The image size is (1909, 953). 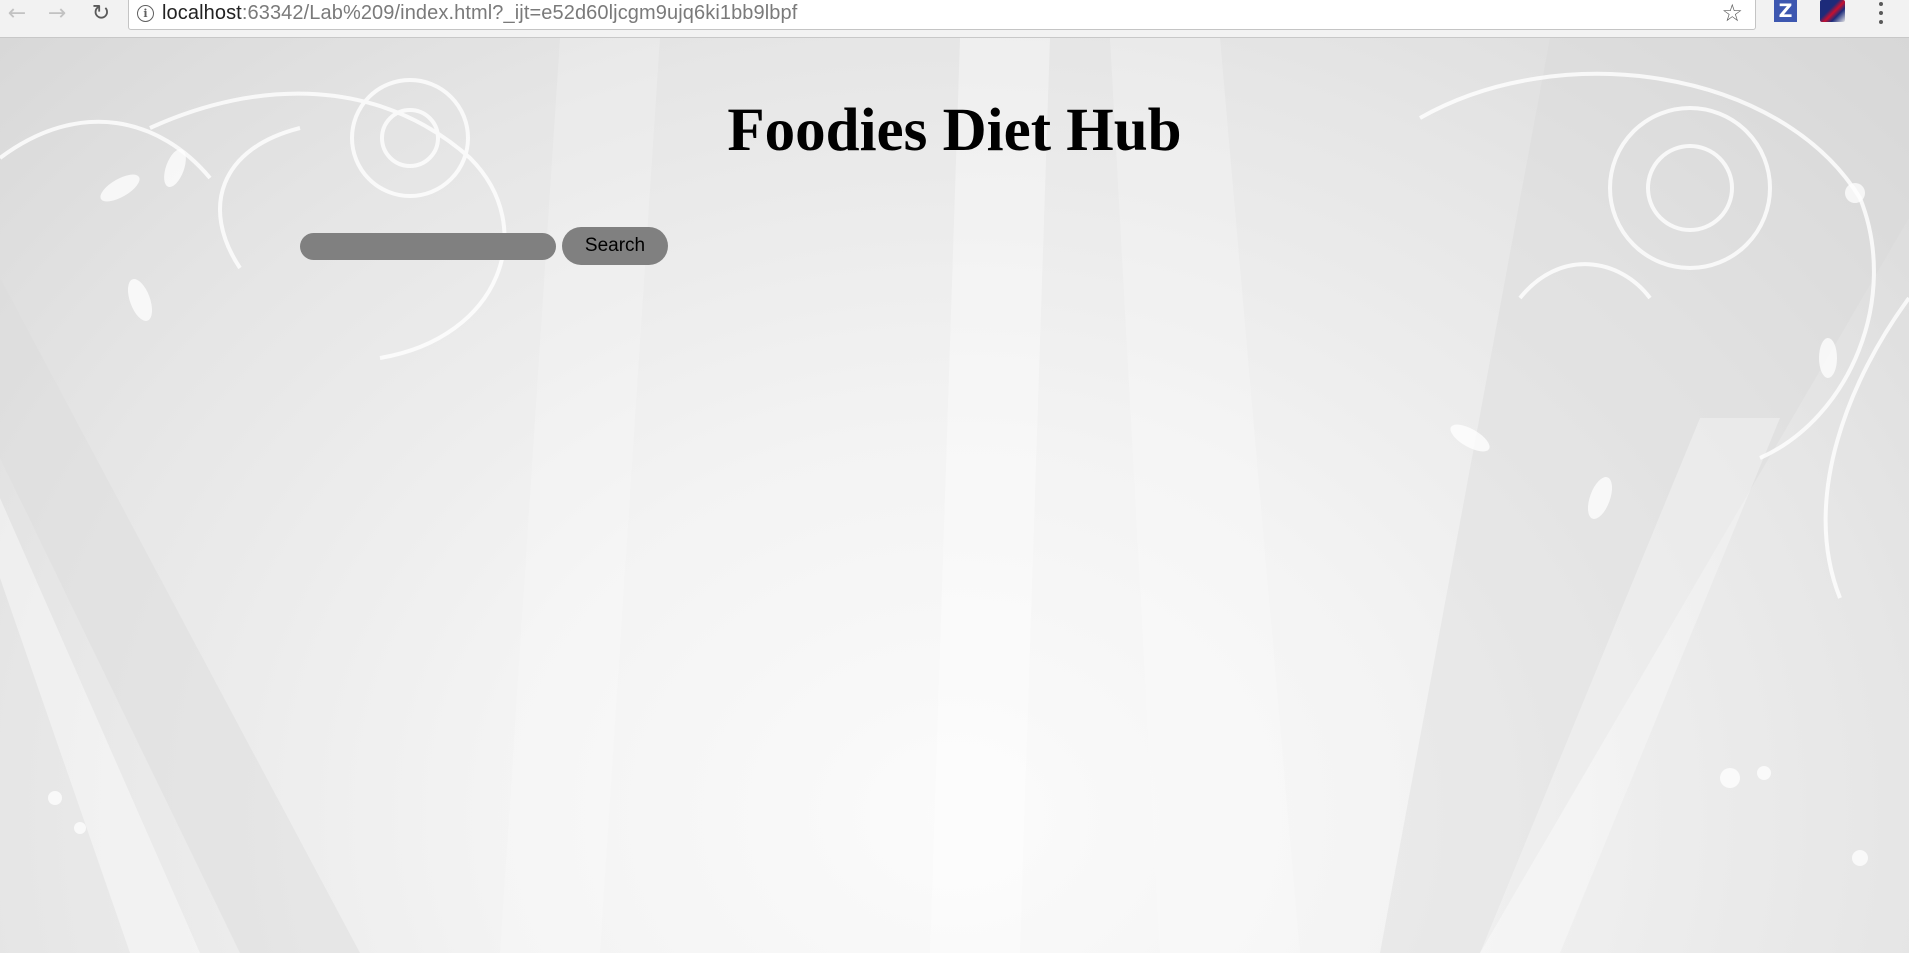 I want to click on page-title: Foodies Diet Hub, so click(x=954, y=130).